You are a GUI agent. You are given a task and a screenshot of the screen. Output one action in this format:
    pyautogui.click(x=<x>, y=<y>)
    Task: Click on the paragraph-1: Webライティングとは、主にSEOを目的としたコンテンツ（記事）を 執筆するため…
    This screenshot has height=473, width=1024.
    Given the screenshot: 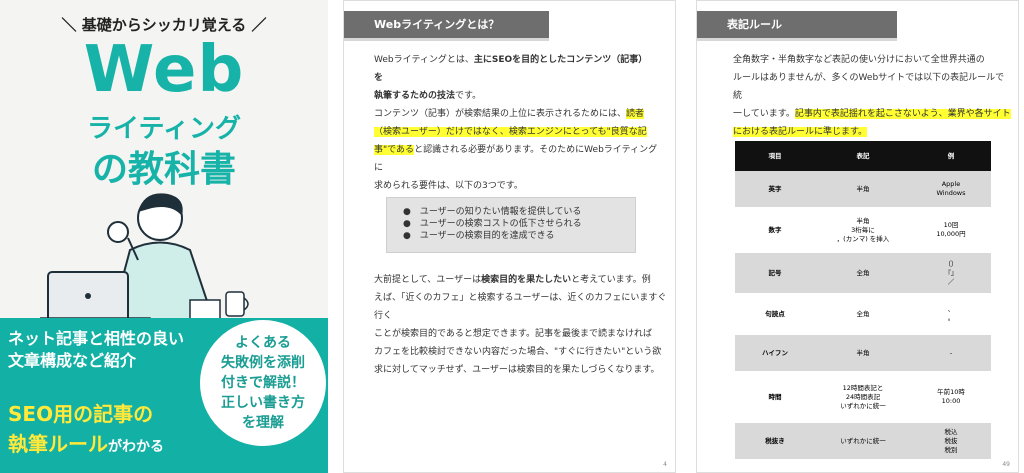 What is the action you would take?
    pyautogui.click(x=514, y=78)
    